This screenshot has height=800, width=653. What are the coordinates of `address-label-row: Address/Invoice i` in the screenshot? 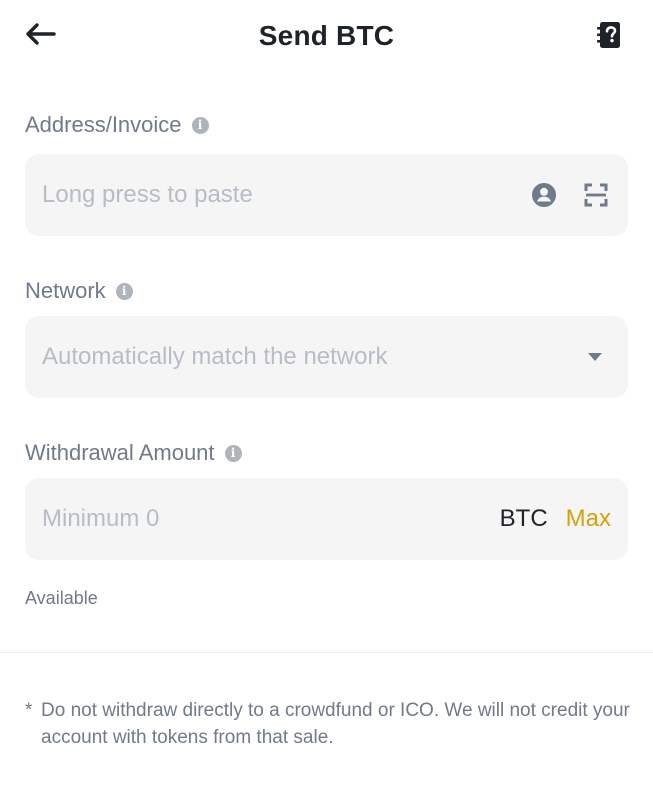 It's located at (117, 125).